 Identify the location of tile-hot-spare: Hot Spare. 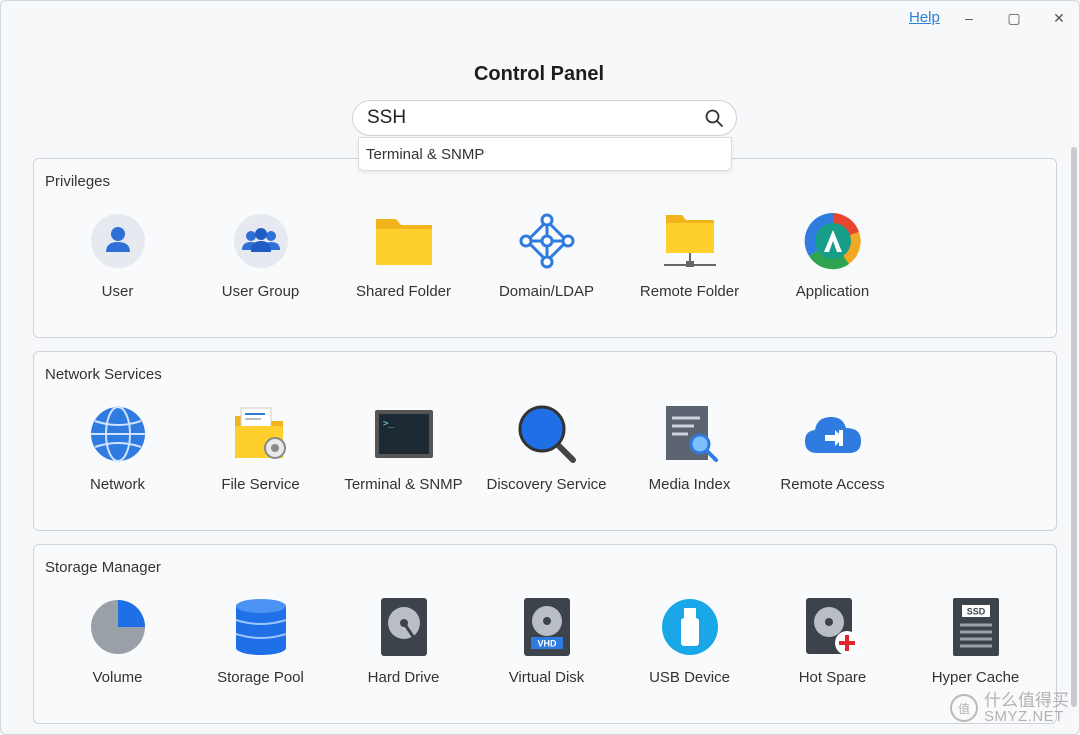
(832, 641).